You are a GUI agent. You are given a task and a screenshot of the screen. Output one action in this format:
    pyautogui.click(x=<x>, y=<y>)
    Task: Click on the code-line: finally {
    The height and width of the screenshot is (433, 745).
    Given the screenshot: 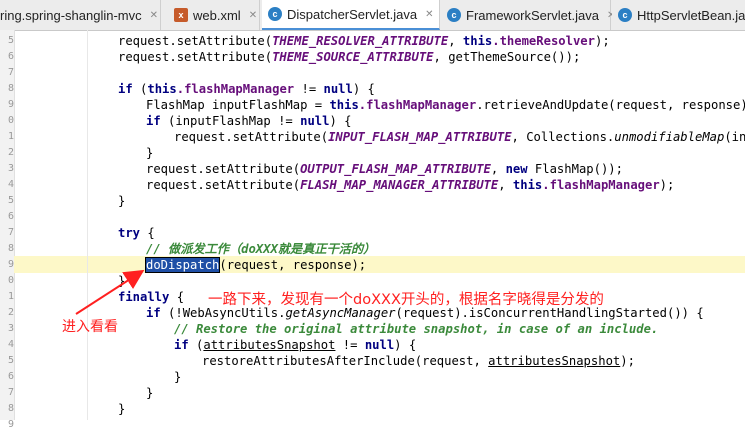 What is the action you would take?
    pyautogui.click(x=151, y=297)
    